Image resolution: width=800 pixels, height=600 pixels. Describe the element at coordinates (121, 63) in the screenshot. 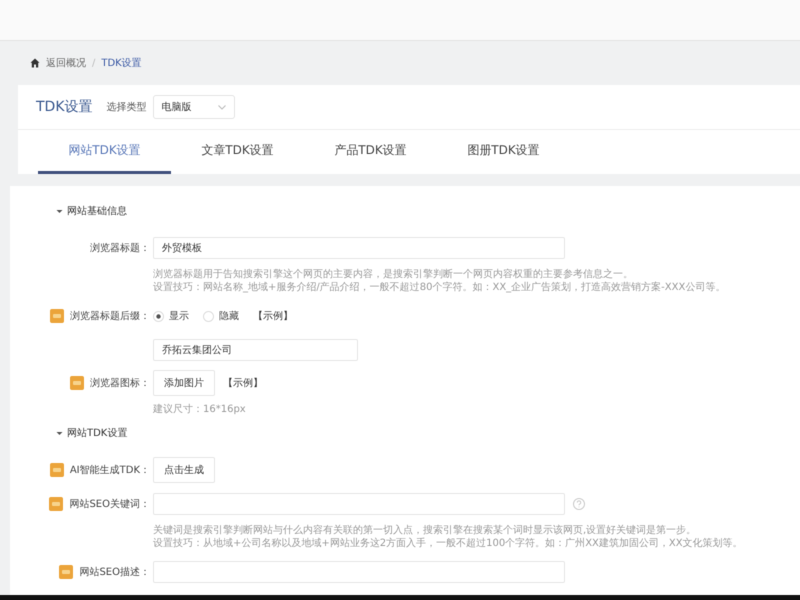

I see `breadcrumb-link: TDK设置` at that location.